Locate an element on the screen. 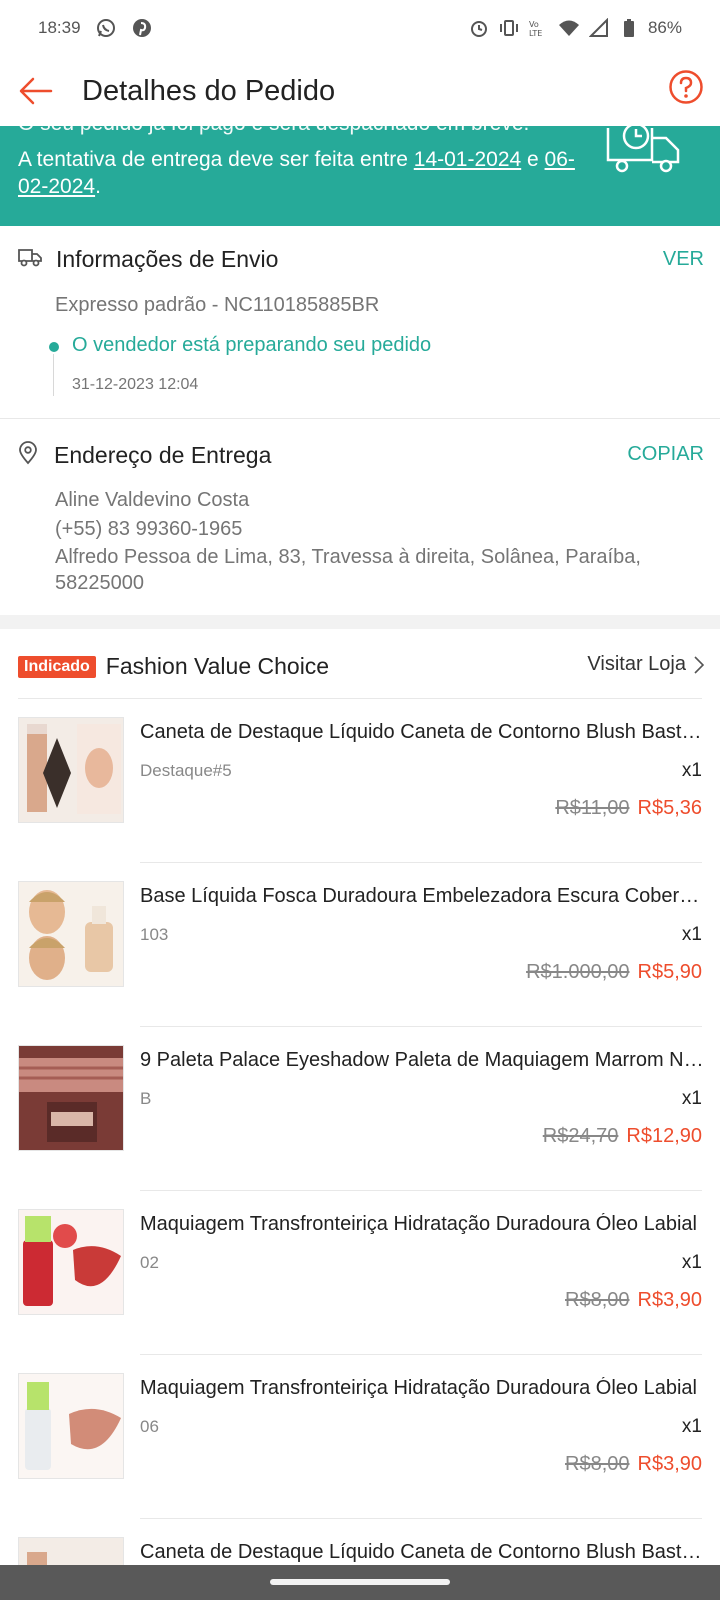  arrow-left-icon is located at coordinates (36, 91).